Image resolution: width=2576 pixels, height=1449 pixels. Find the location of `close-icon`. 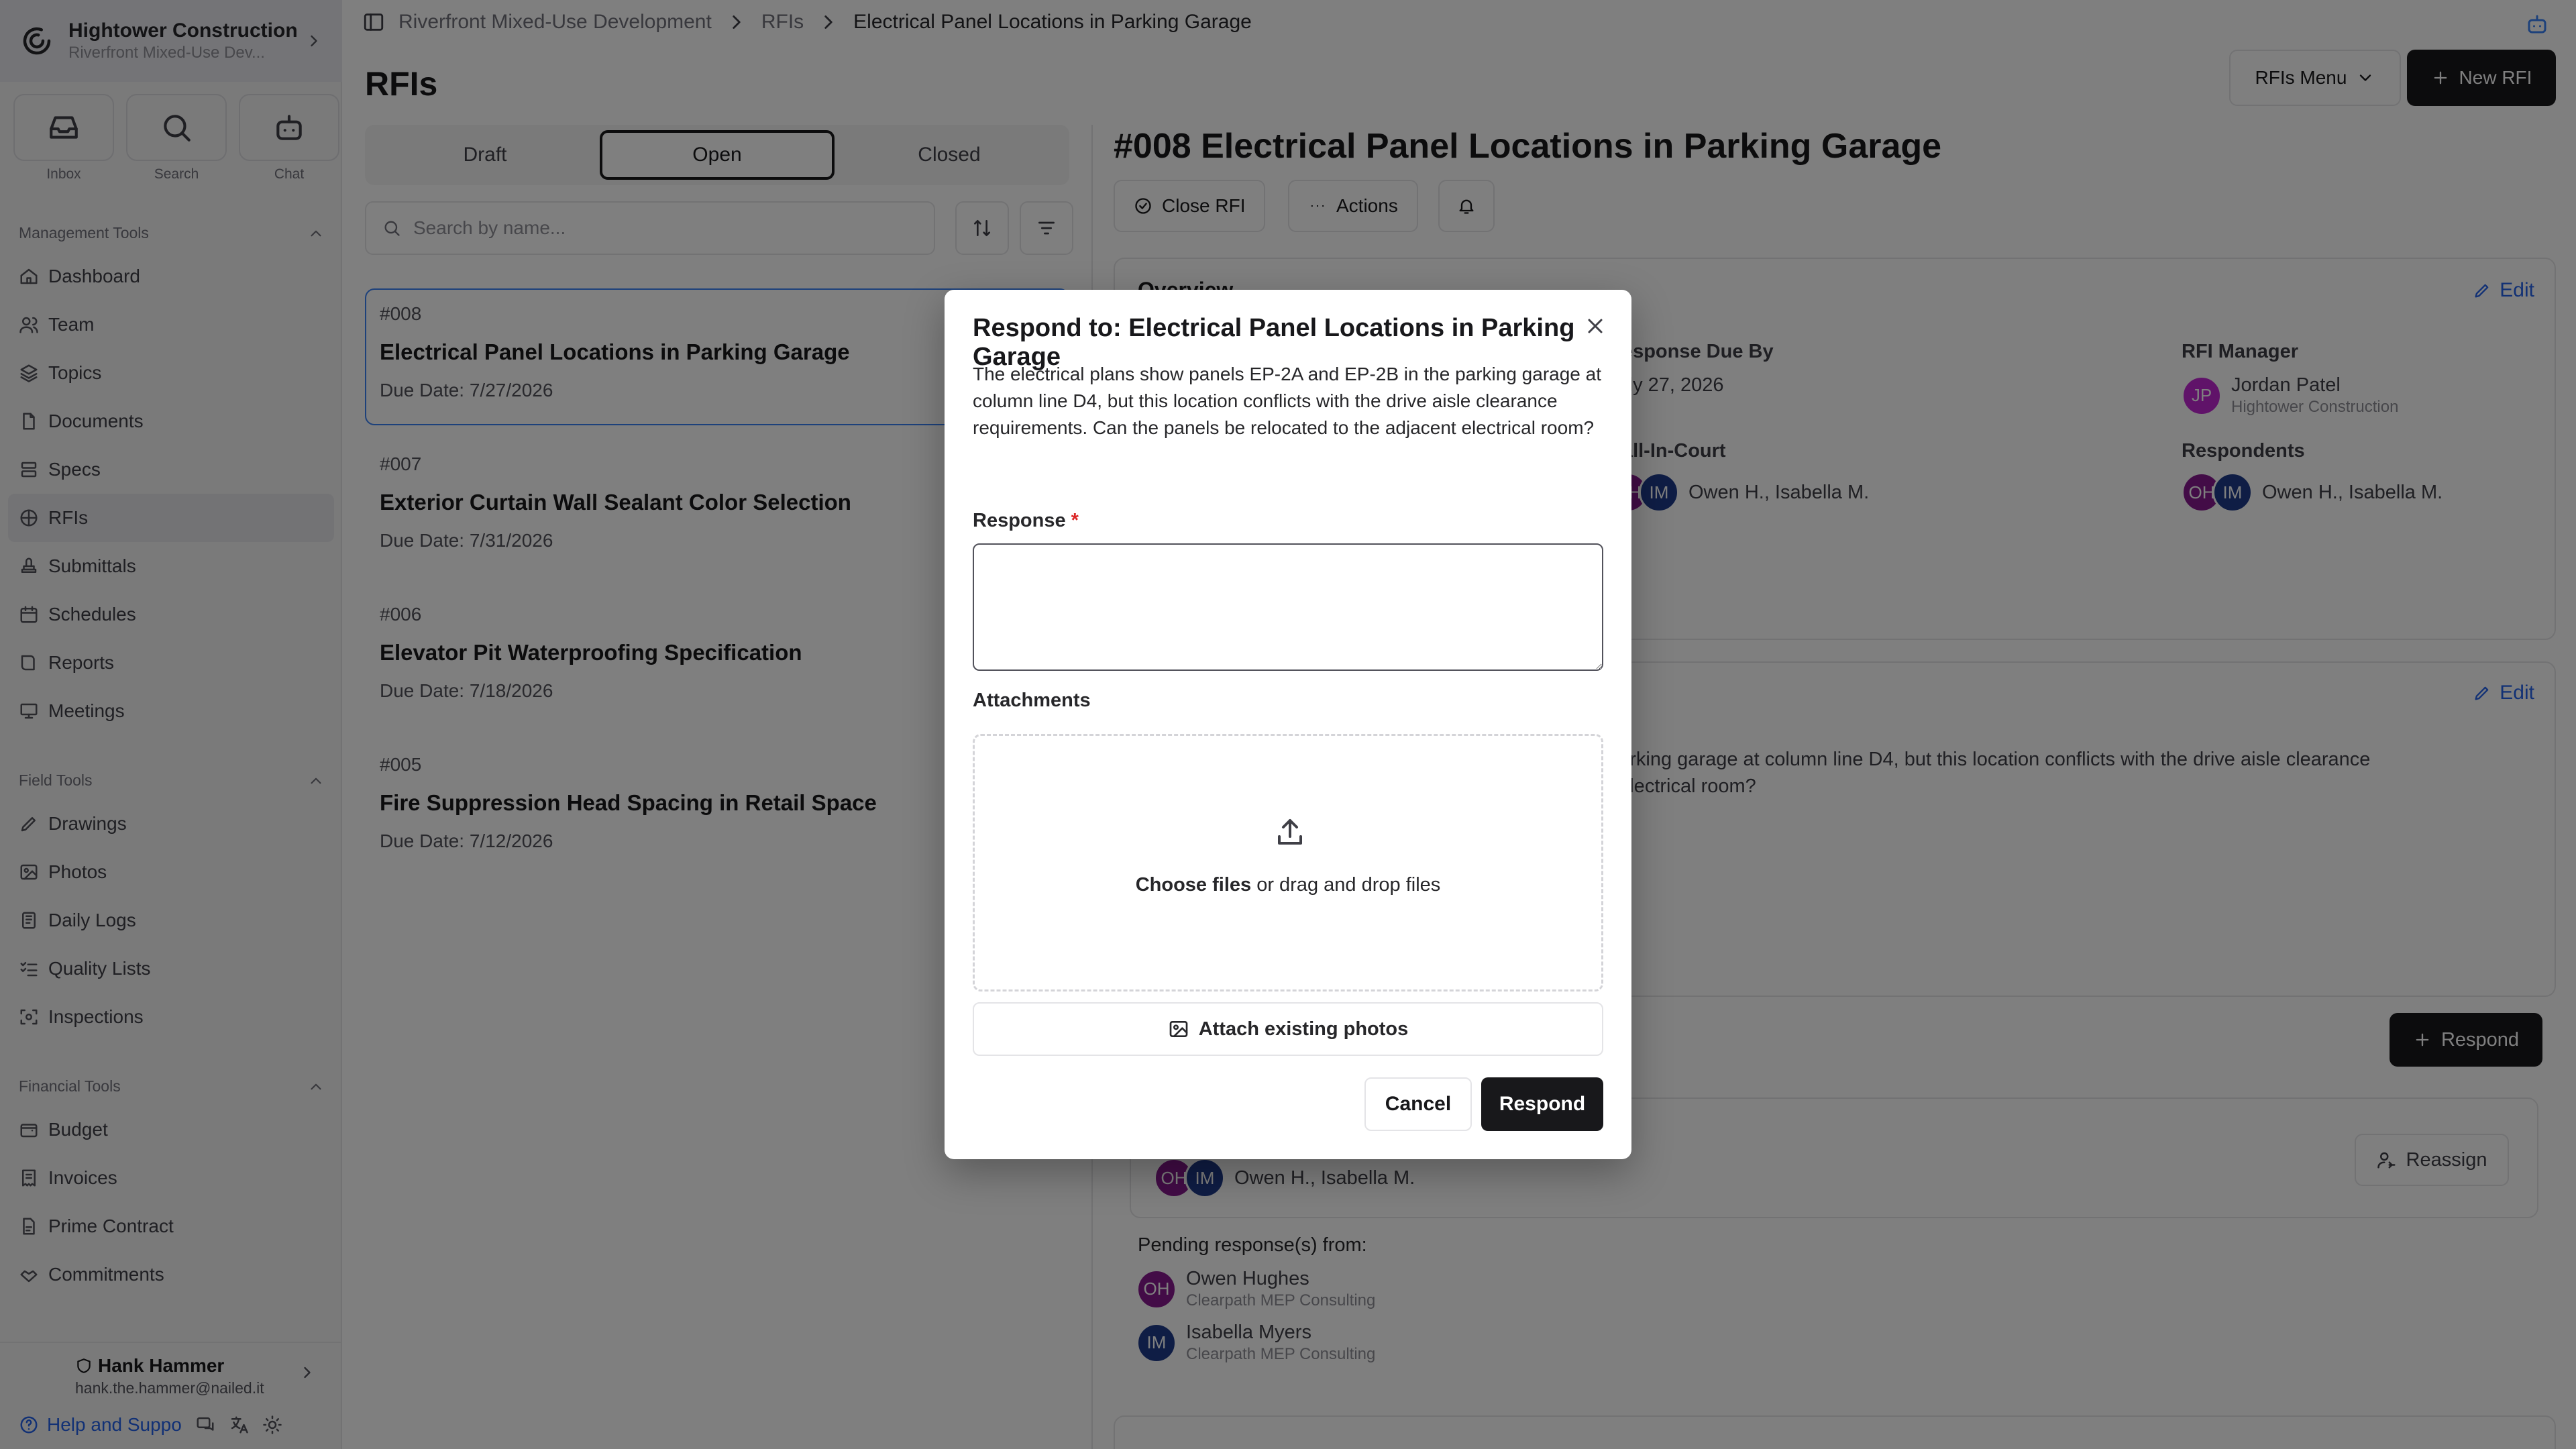

close-icon is located at coordinates (1595, 326).